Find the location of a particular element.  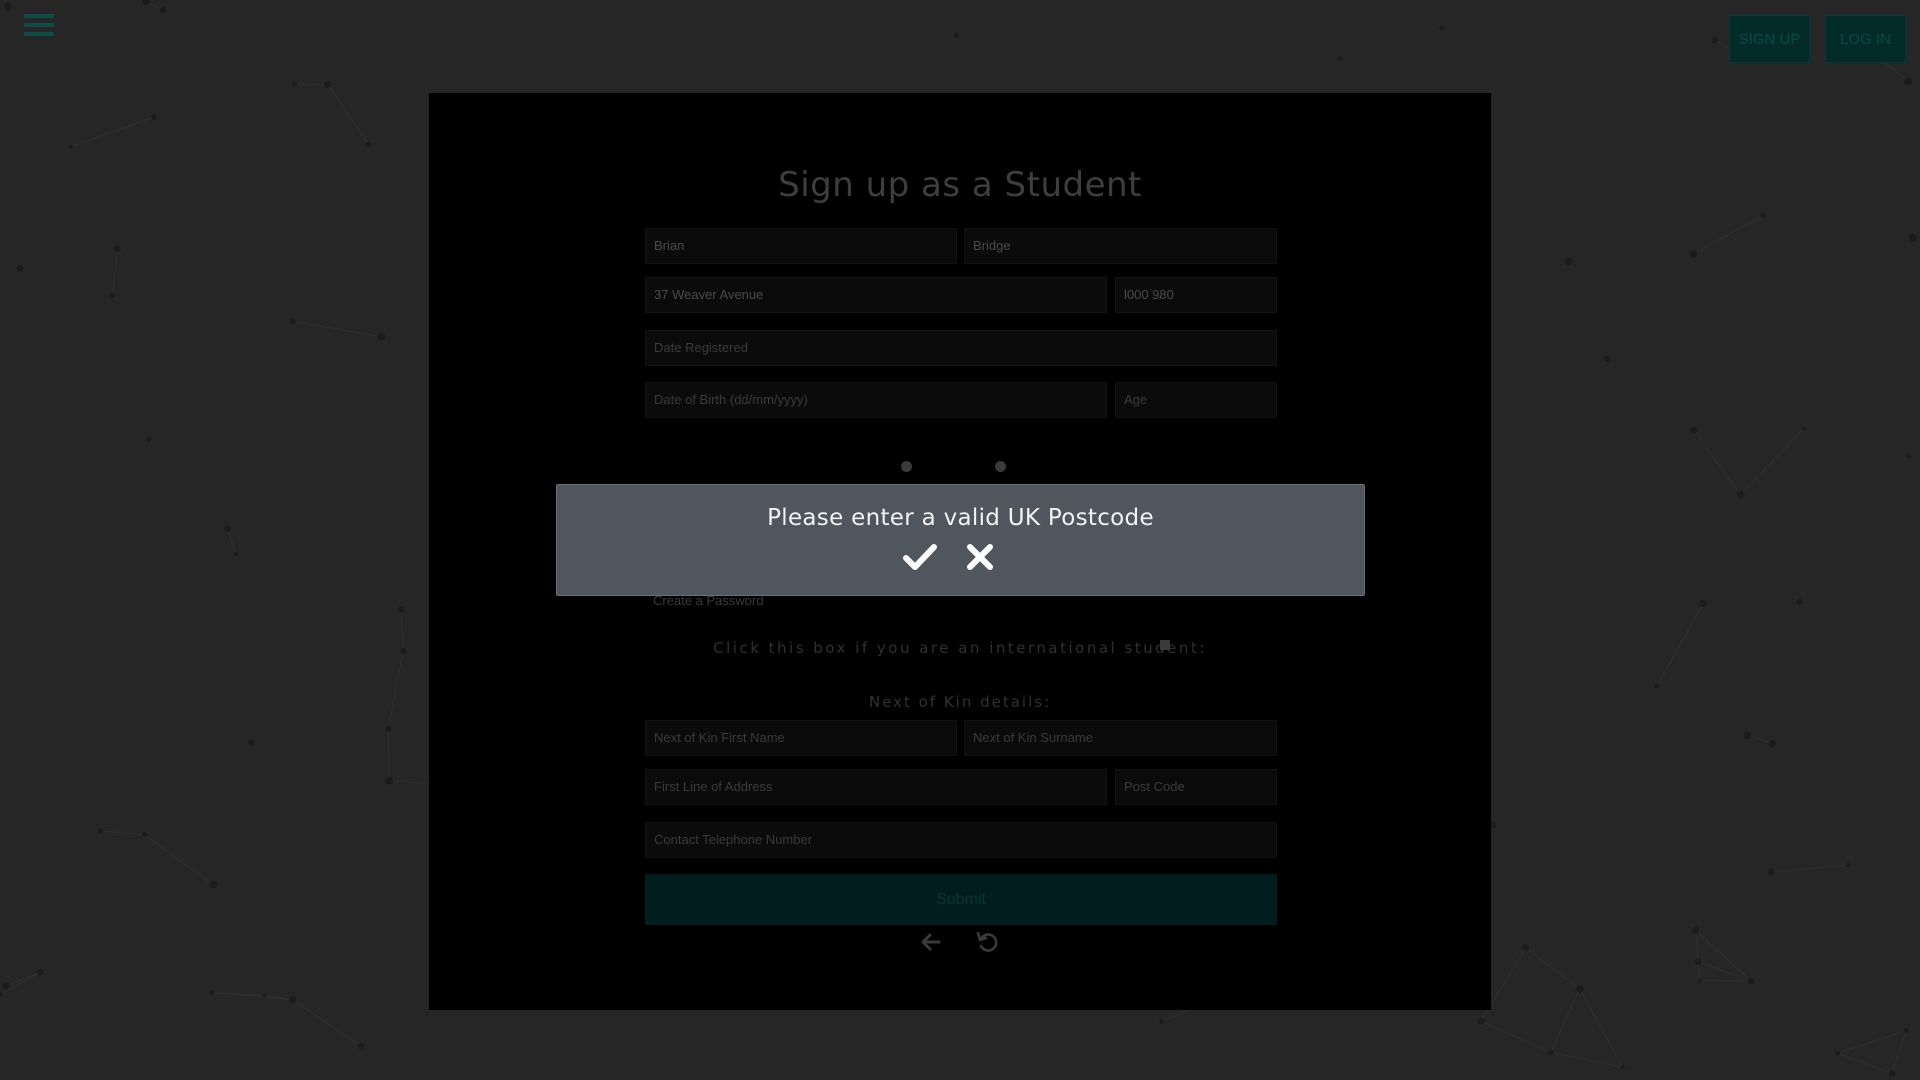

address-input: 37 Weaver Avenue is located at coordinates (876, 295).